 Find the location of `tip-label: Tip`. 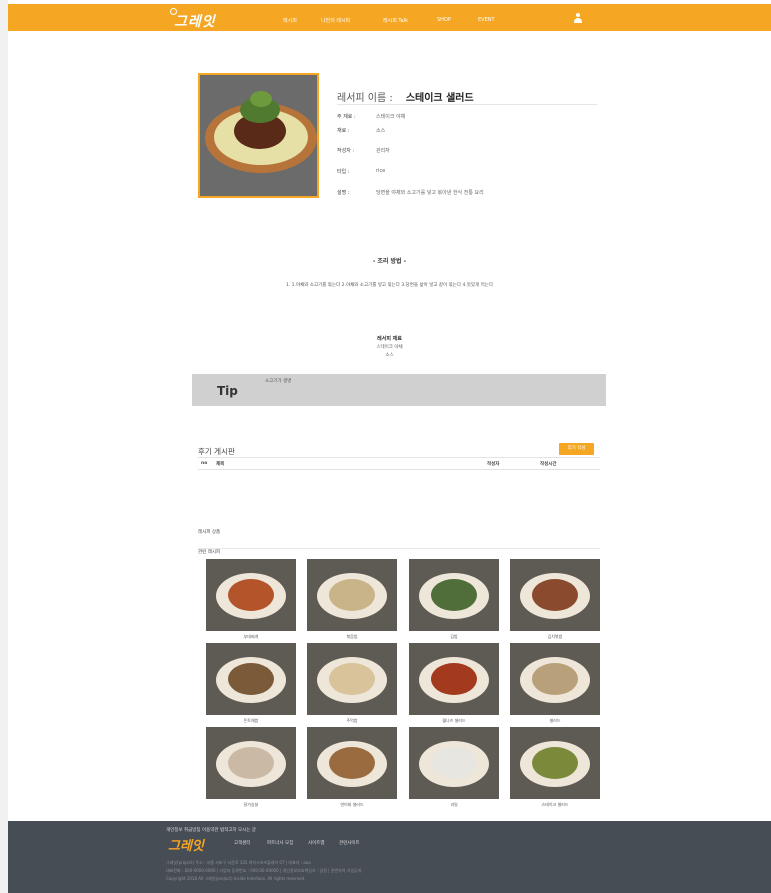

tip-label: Tip is located at coordinates (227, 391).